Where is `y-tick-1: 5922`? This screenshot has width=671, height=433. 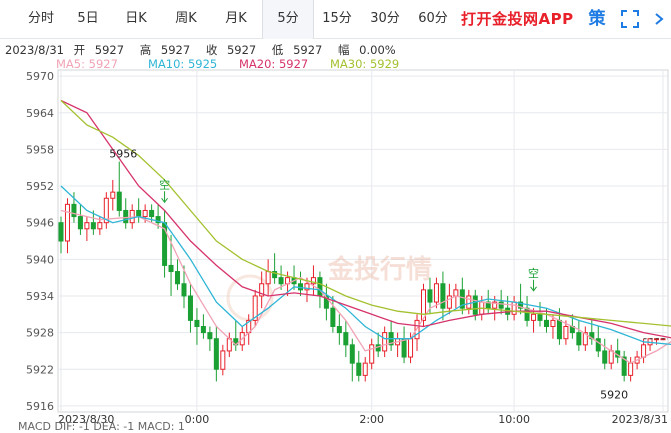
y-tick-1: 5922 is located at coordinates (40, 369).